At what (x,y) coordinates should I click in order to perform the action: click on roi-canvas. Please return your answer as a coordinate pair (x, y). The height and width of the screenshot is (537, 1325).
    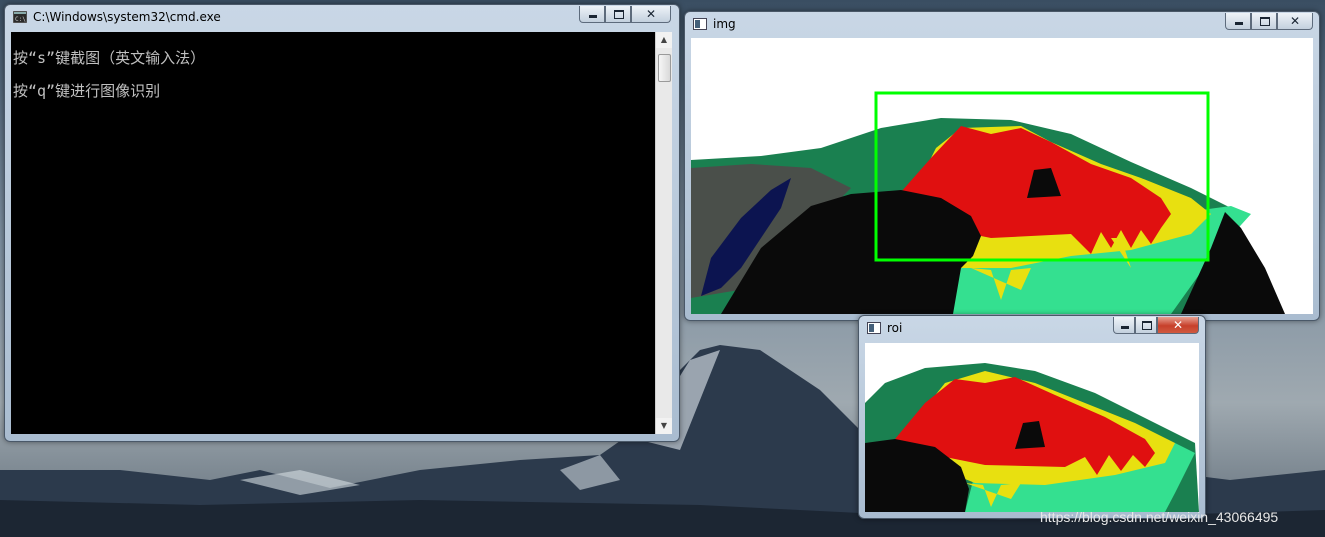
    Looking at the image, I should click on (1032, 427).